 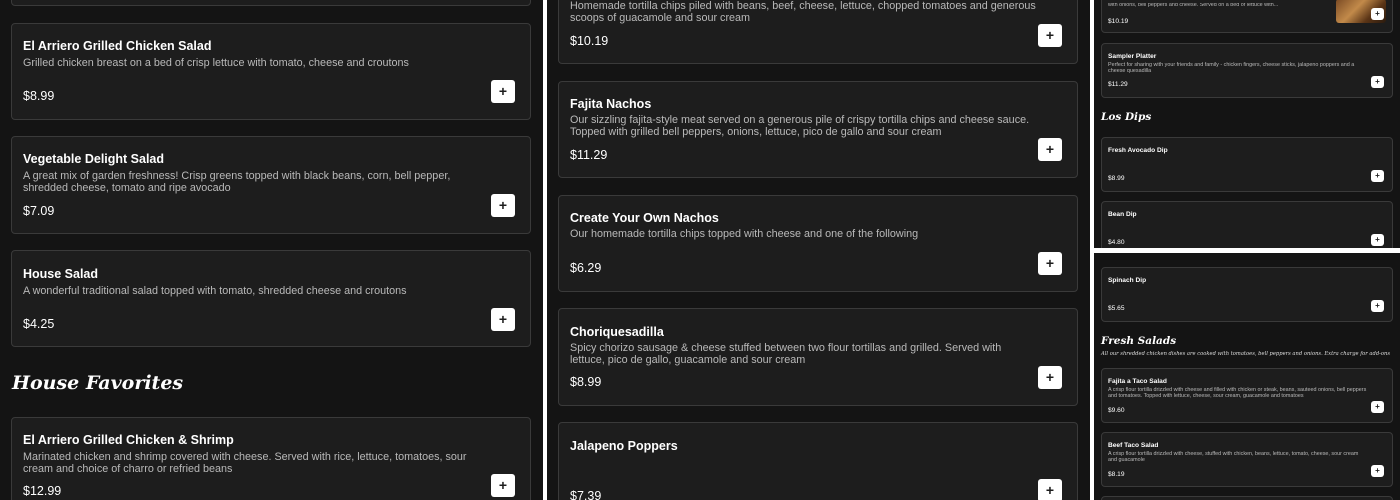 What do you see at coordinates (1247, 164) in the screenshot?
I see `menu-item-card: Fresh Avocado Dip $8.99 +` at bounding box center [1247, 164].